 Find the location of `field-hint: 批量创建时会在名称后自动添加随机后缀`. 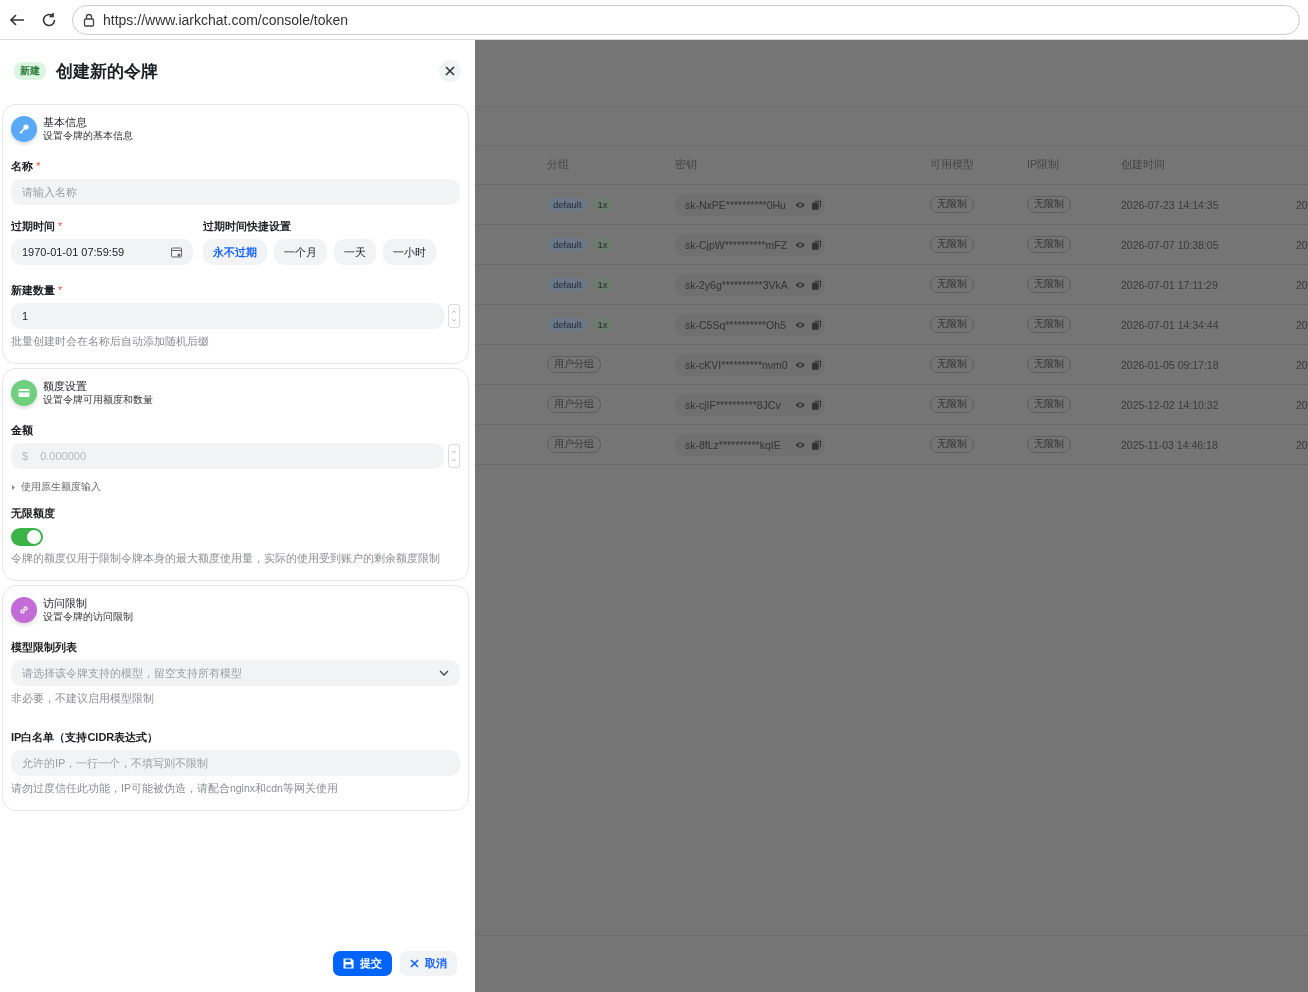

field-hint: 批量创建时会在名称后自动添加随机后缀 is located at coordinates (110, 342).